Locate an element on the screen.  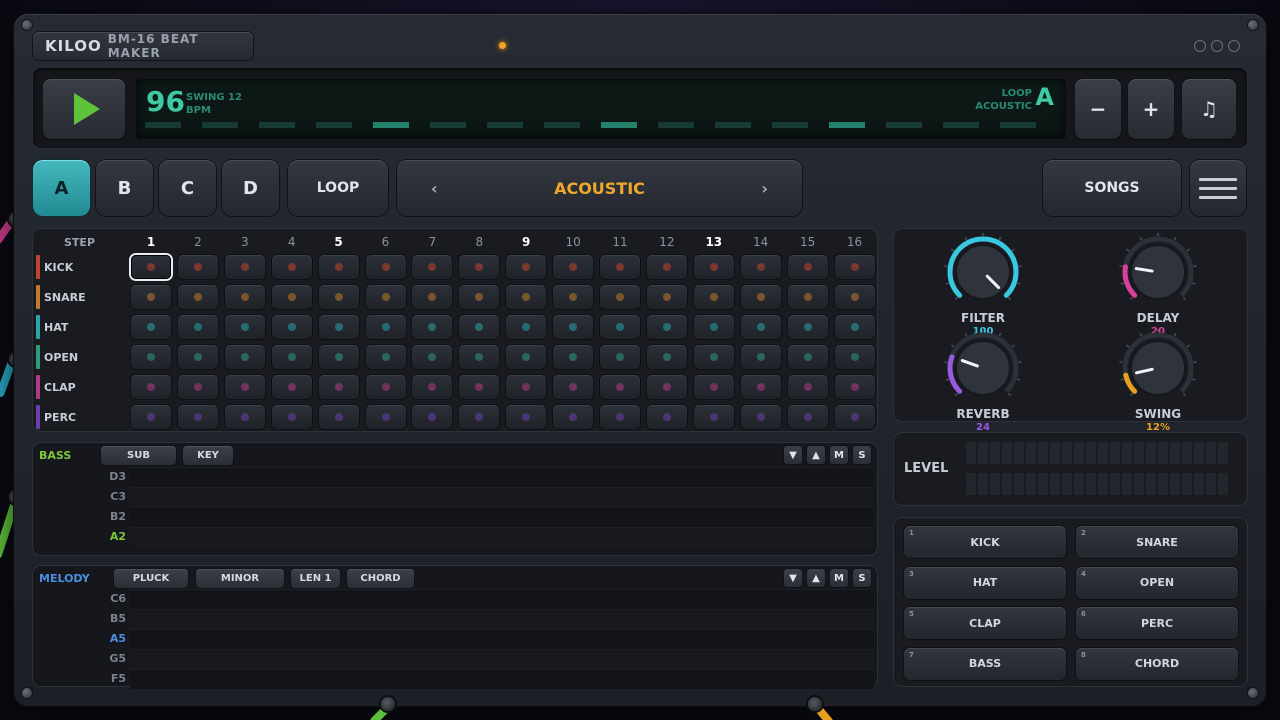
knob-reverb is located at coordinates (983, 368).